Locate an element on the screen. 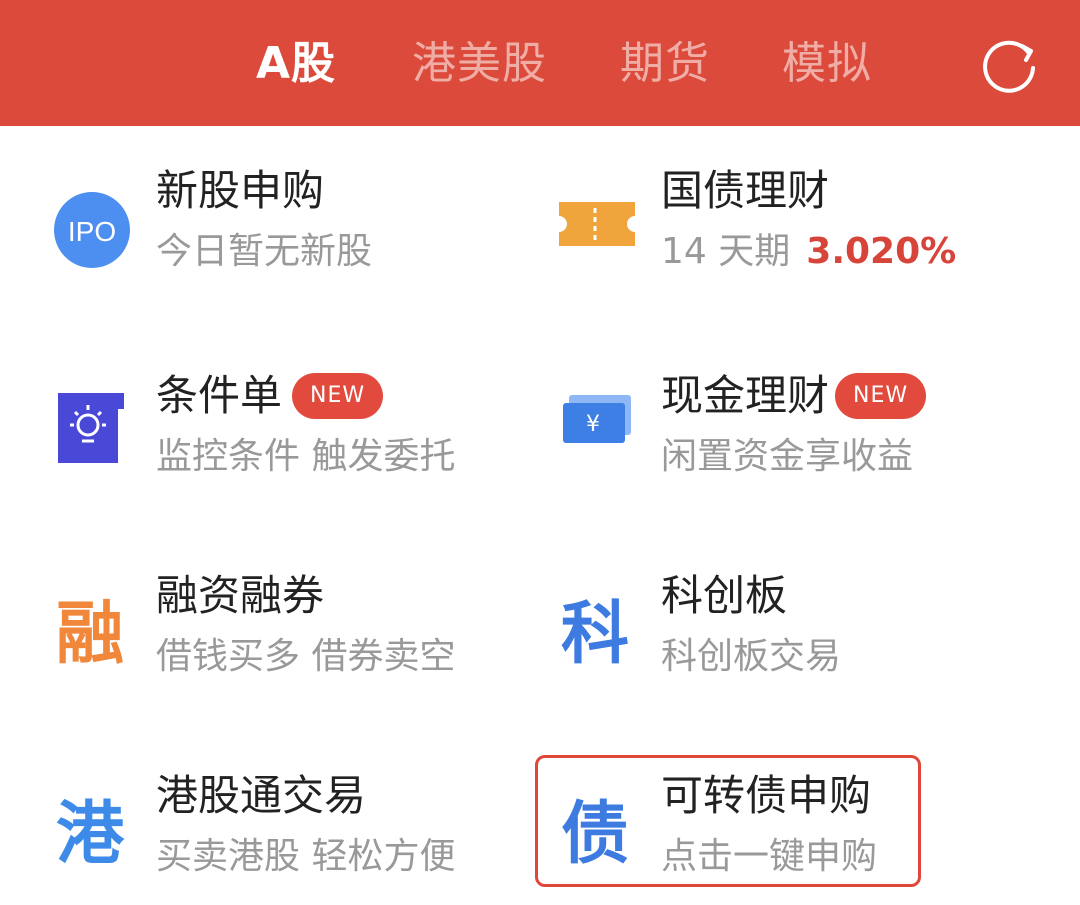 The image size is (1080, 905). yen-card-icon: ¥ is located at coordinates (597, 419).